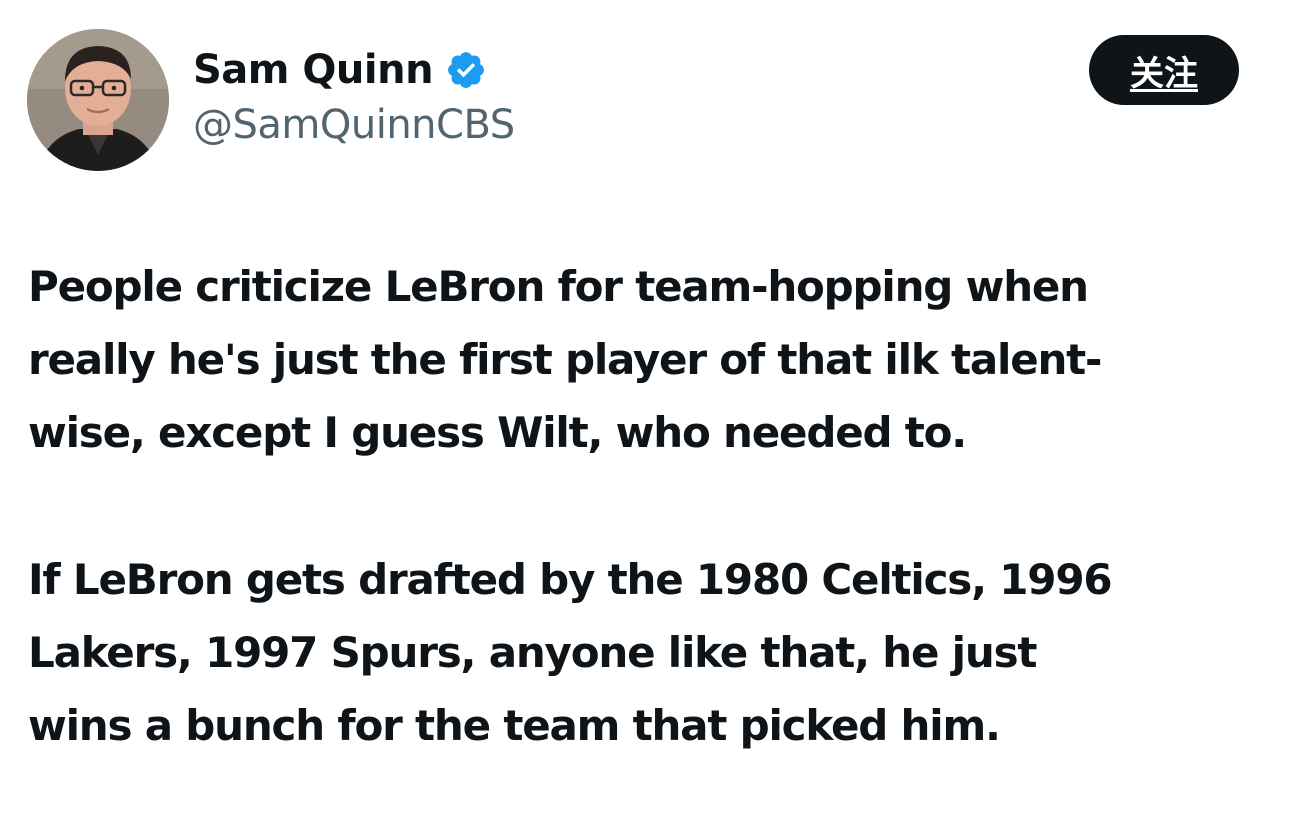 The width and height of the screenshot is (1290, 835). I want to click on avatar, so click(98, 100).